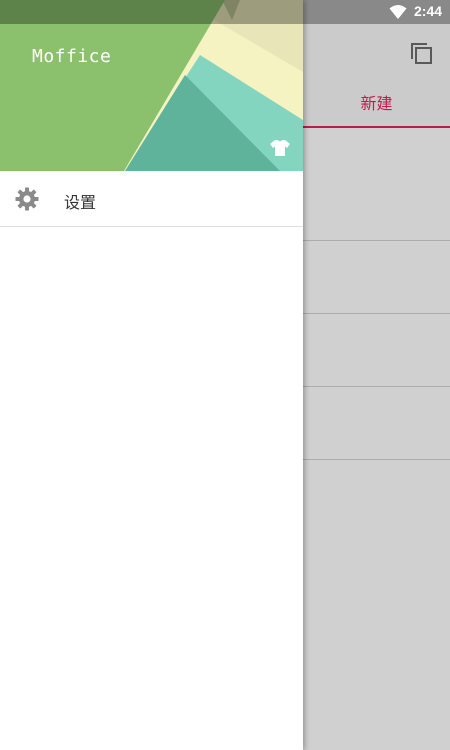  Describe the element at coordinates (80, 202) in the screenshot. I see `menu-item-settings-label: 设置` at that location.